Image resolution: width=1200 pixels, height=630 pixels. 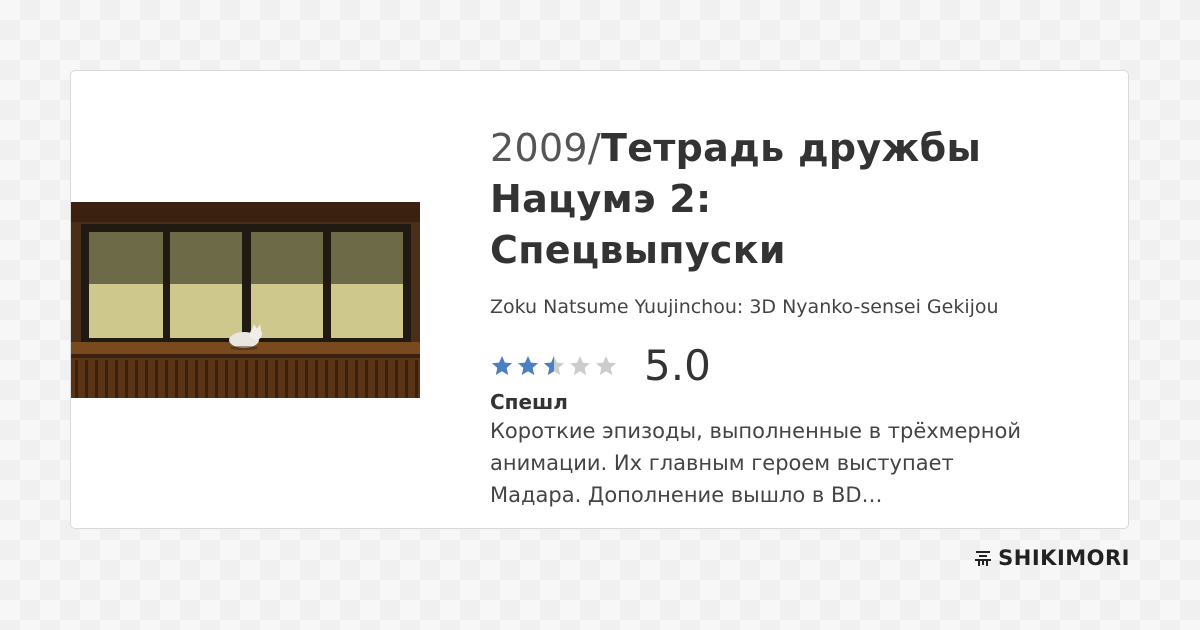 What do you see at coordinates (601, 199) in the screenshot?
I see `title-line-2: Нацумэ 2:` at bounding box center [601, 199].